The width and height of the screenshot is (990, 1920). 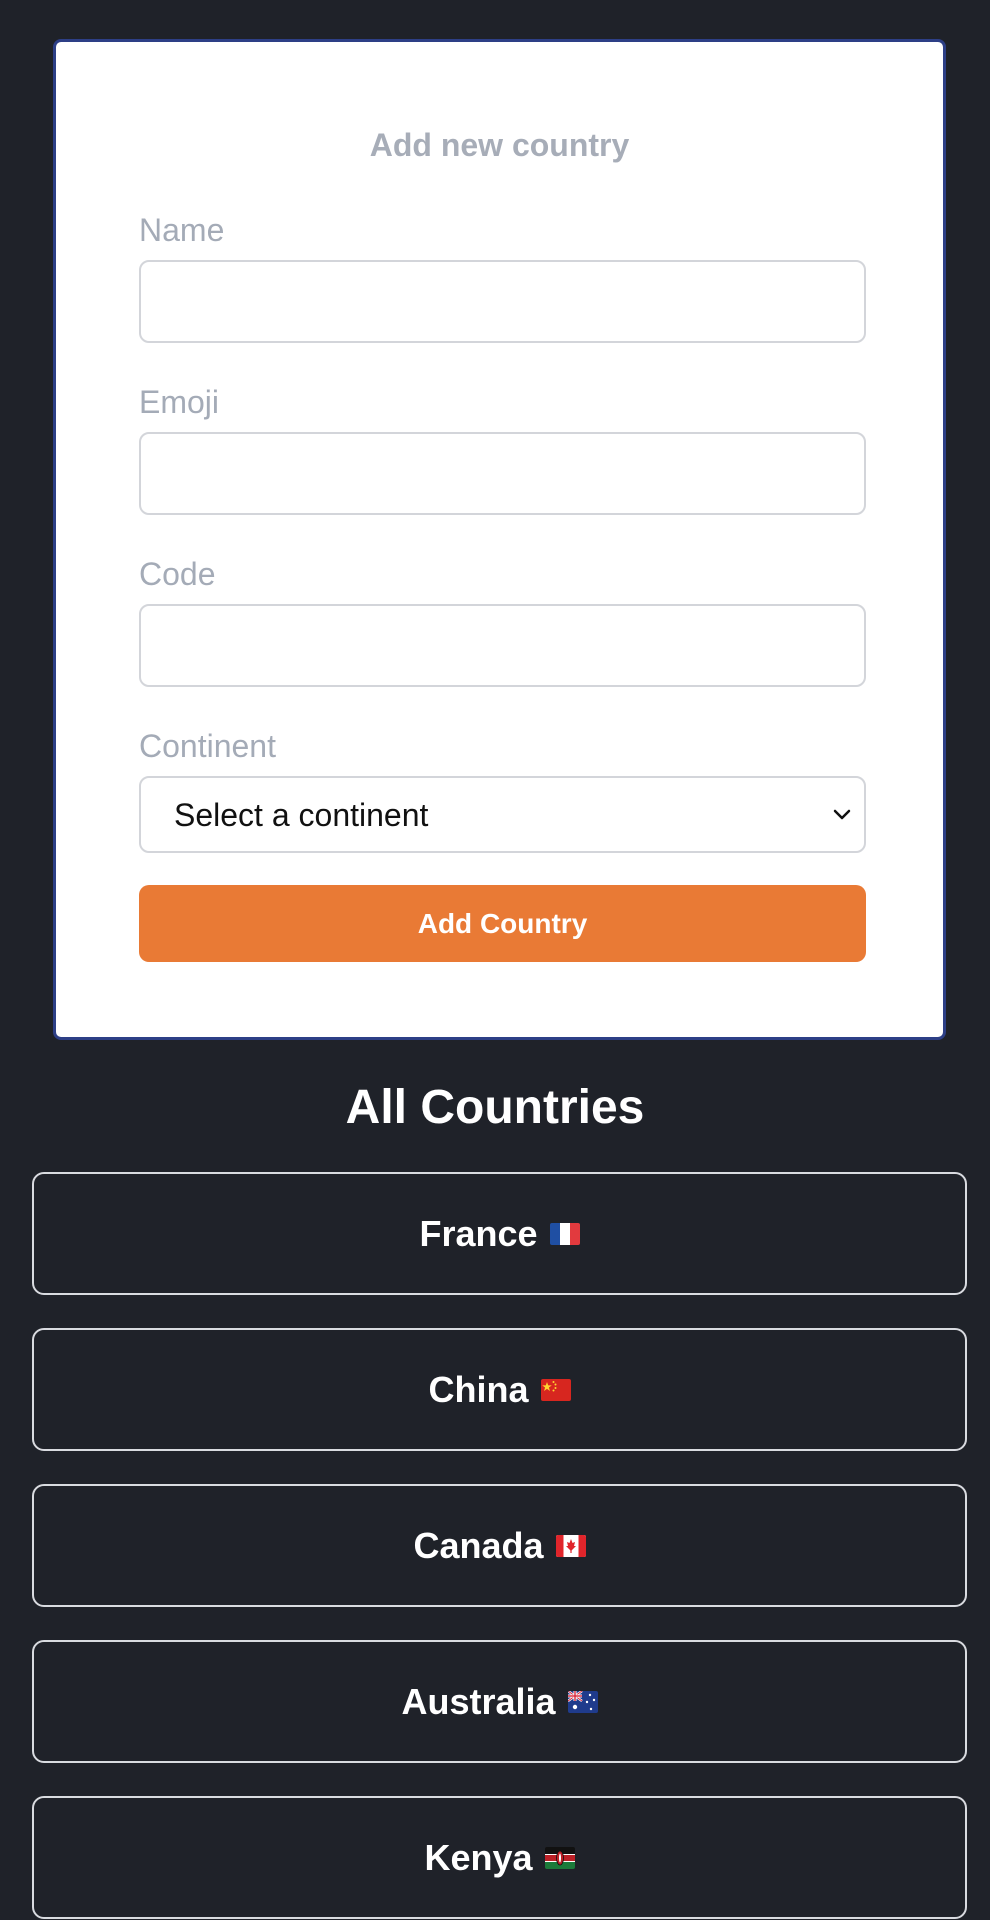 I want to click on name-label: Name, so click(x=182, y=230).